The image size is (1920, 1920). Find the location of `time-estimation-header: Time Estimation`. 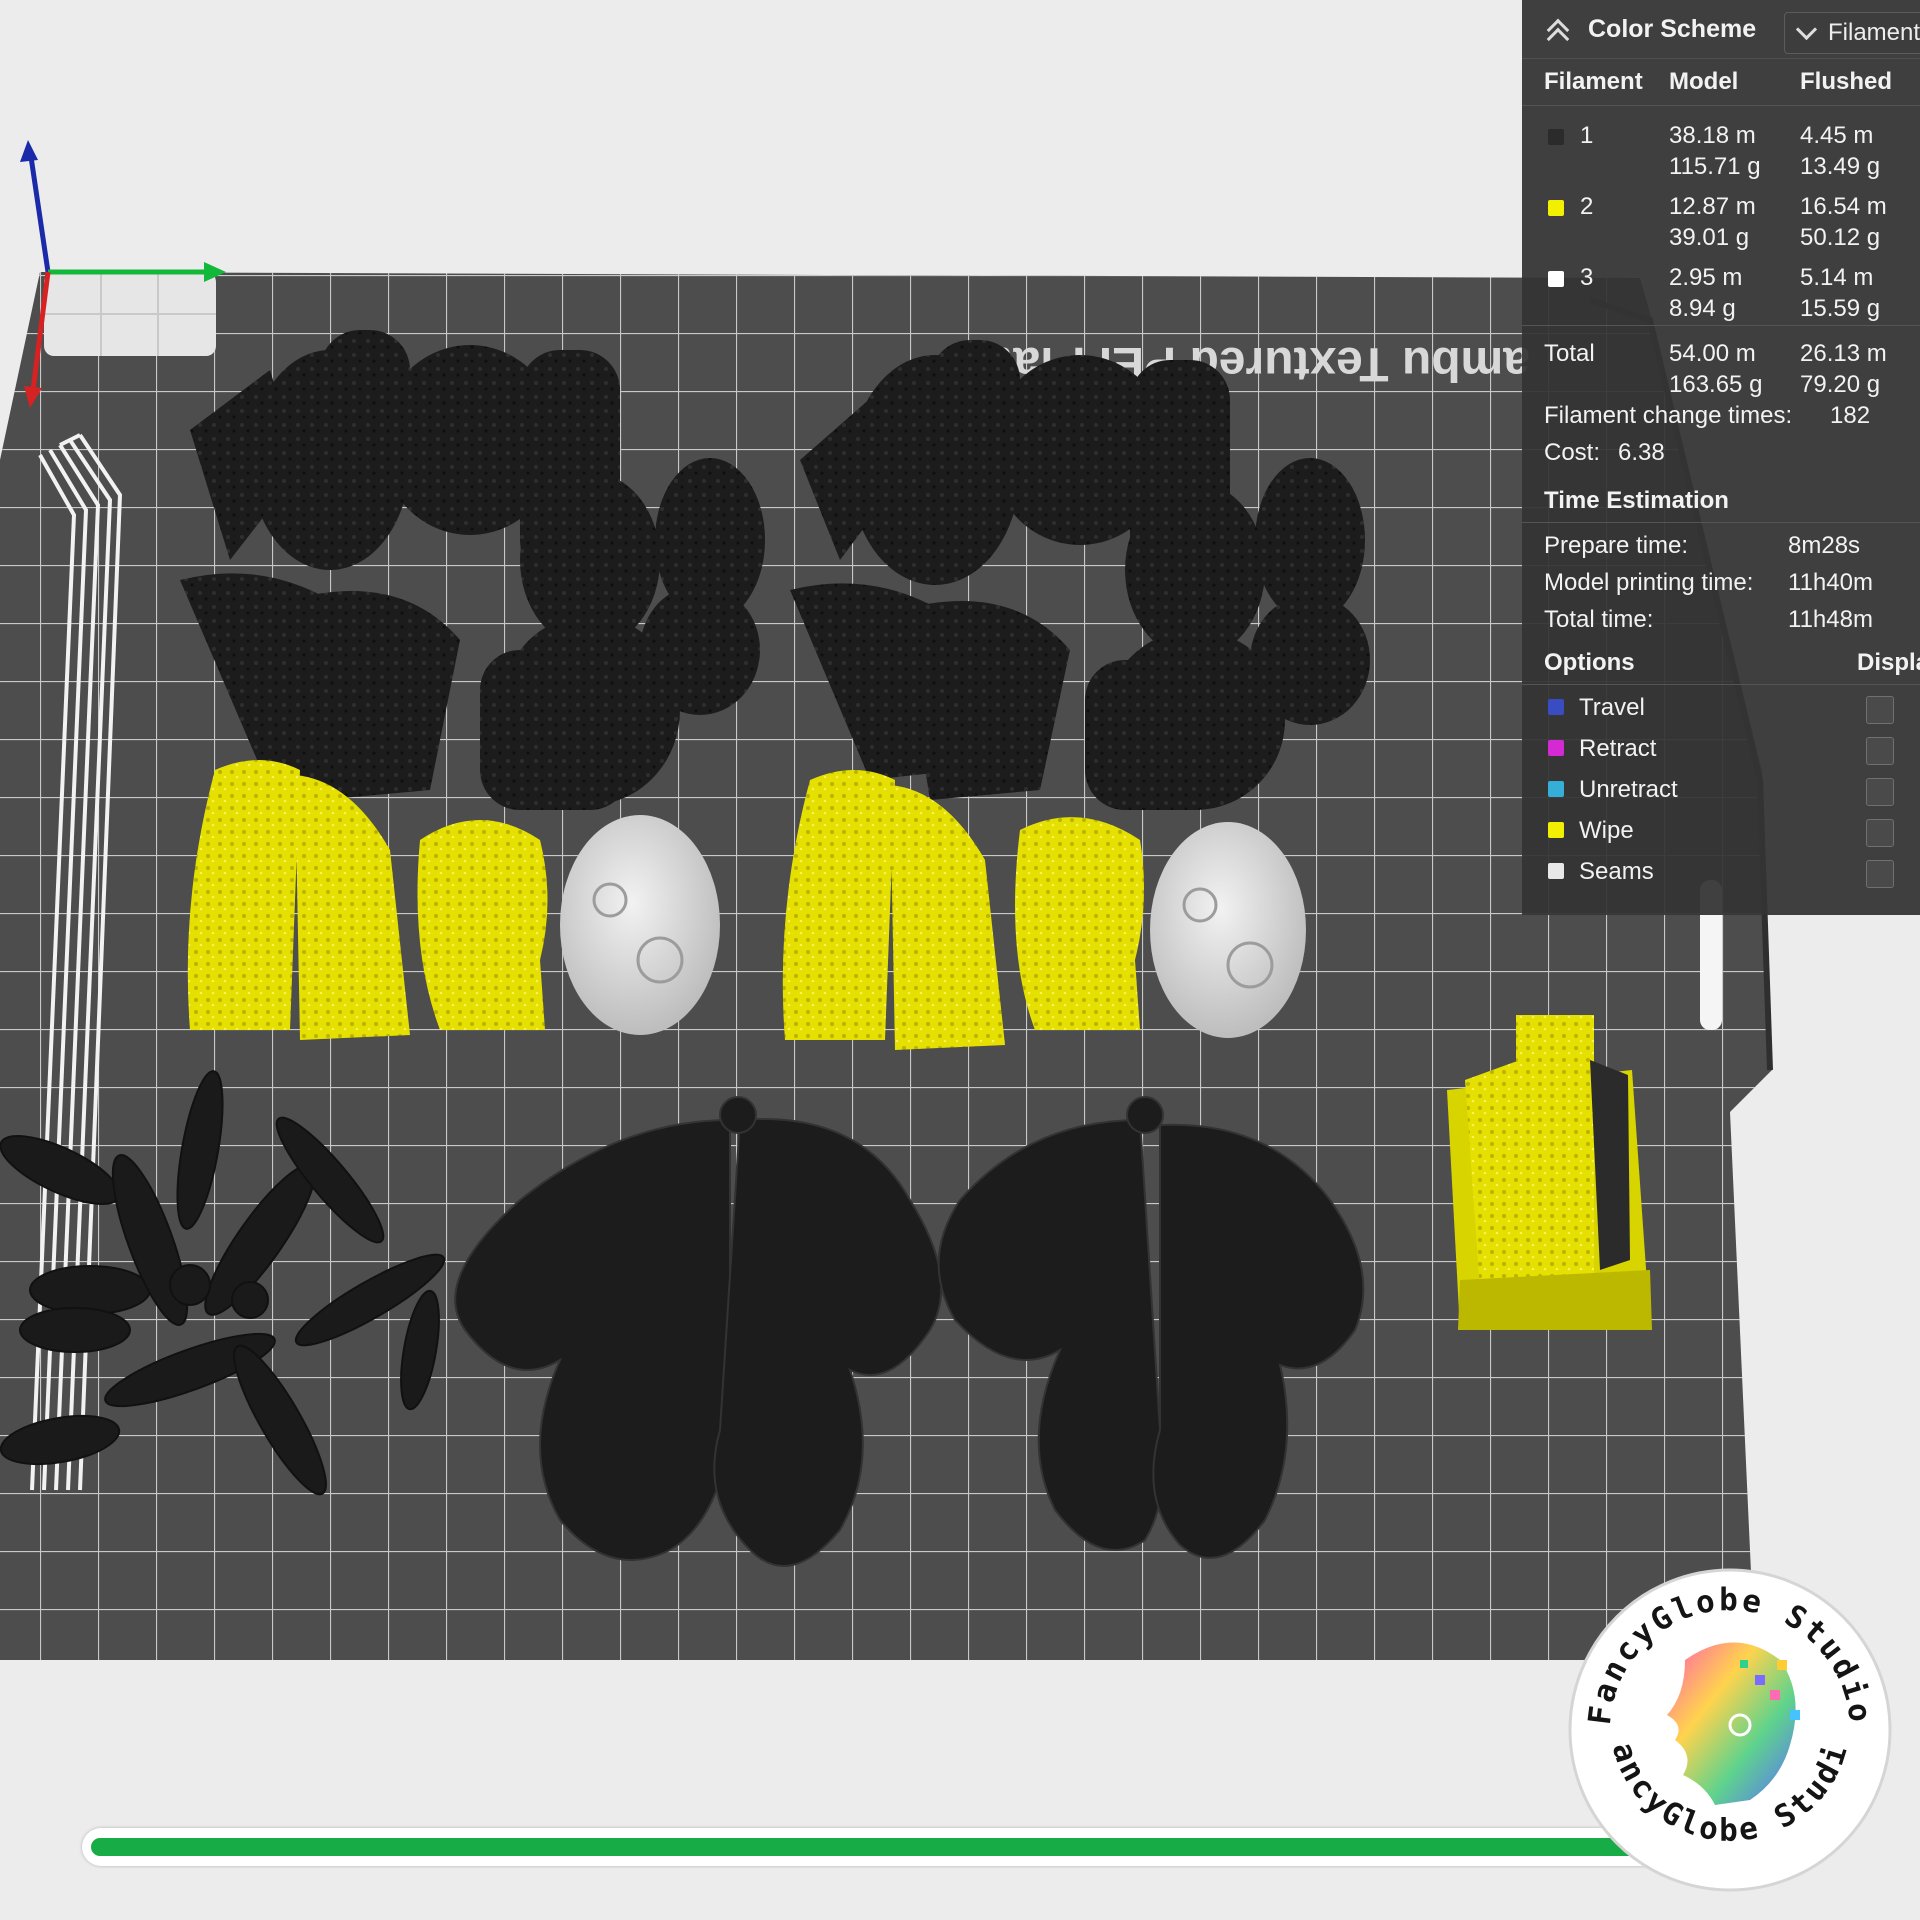

time-estimation-header: Time Estimation is located at coordinates (1721, 500).